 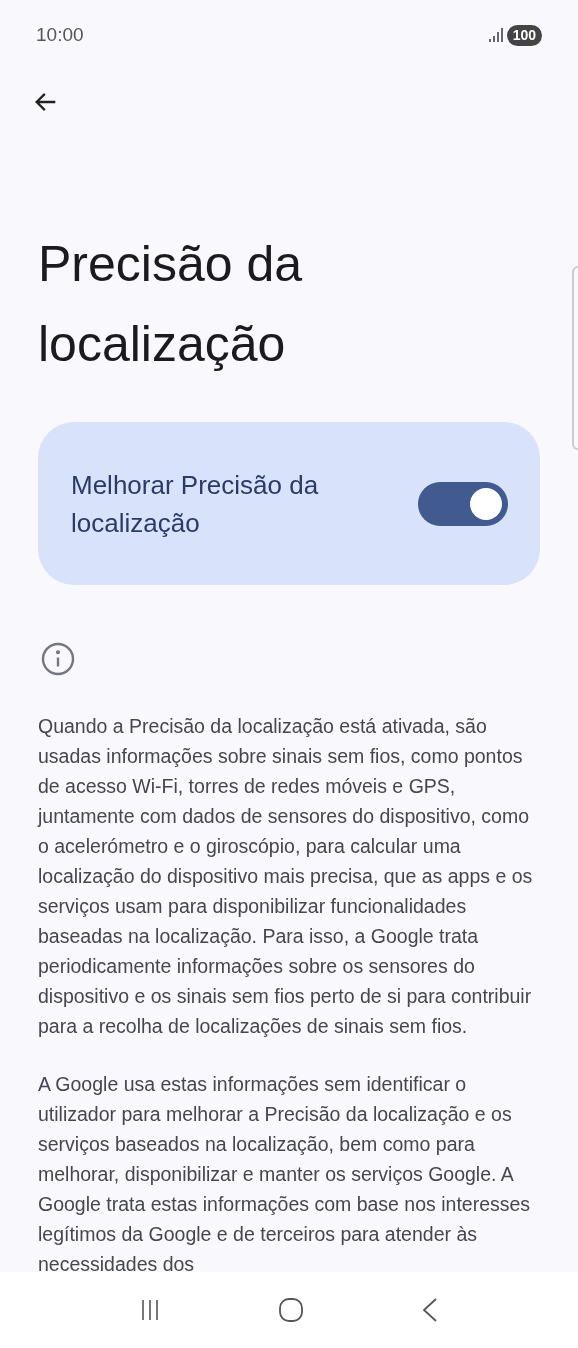 I want to click on setting-label: Melhorar Precisão da localização, so click(x=195, y=504).